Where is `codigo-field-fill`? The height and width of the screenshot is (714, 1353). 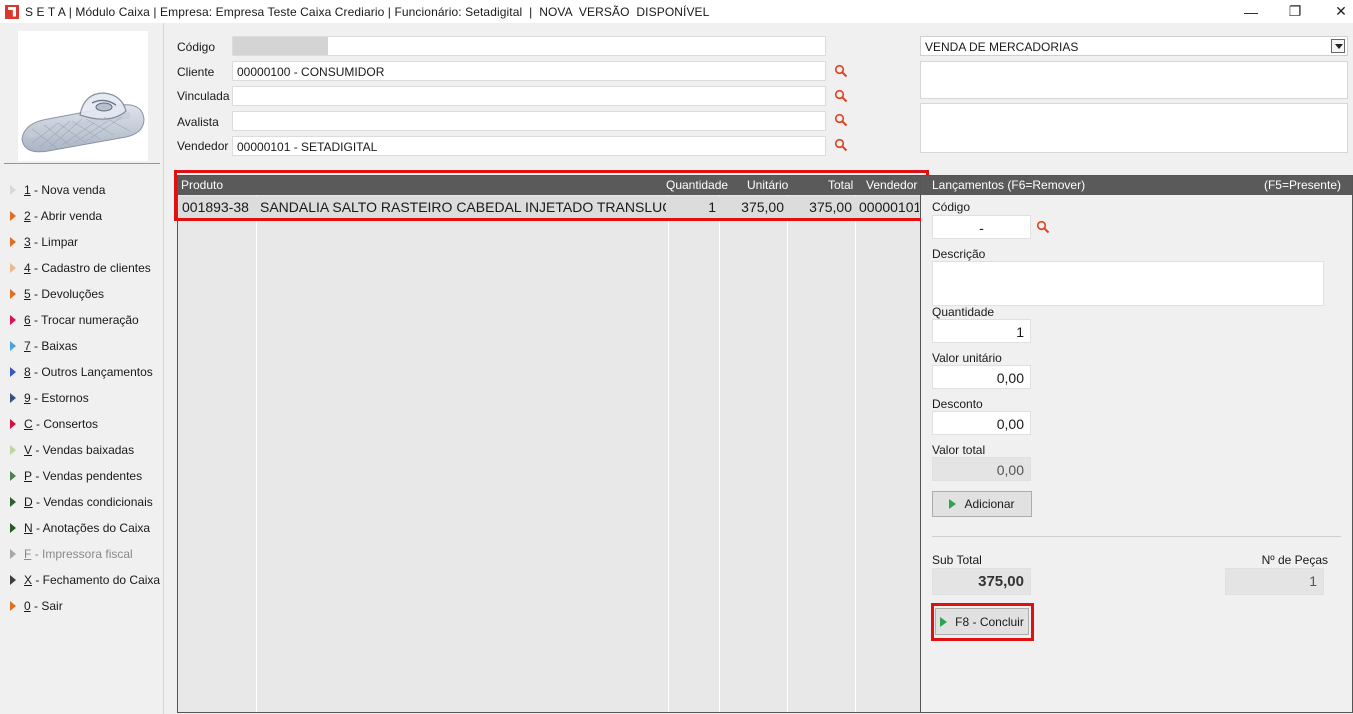
codigo-field-fill is located at coordinates (280, 46).